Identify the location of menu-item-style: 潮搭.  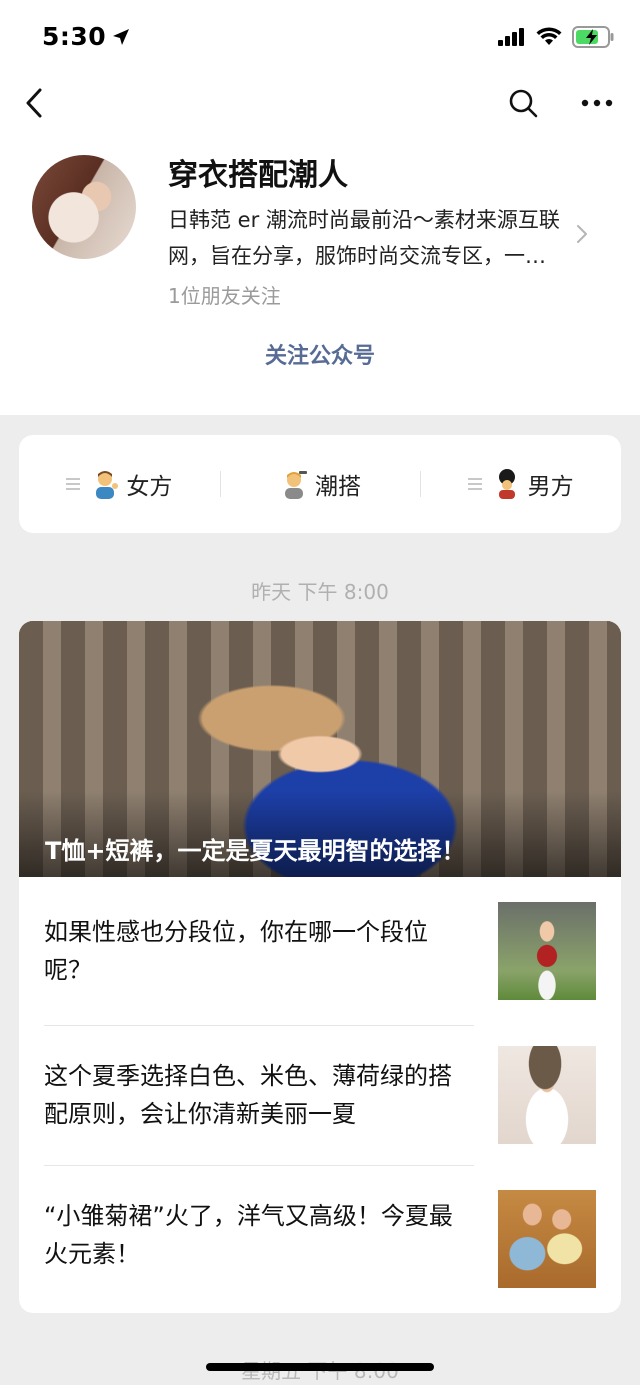
(320, 484).